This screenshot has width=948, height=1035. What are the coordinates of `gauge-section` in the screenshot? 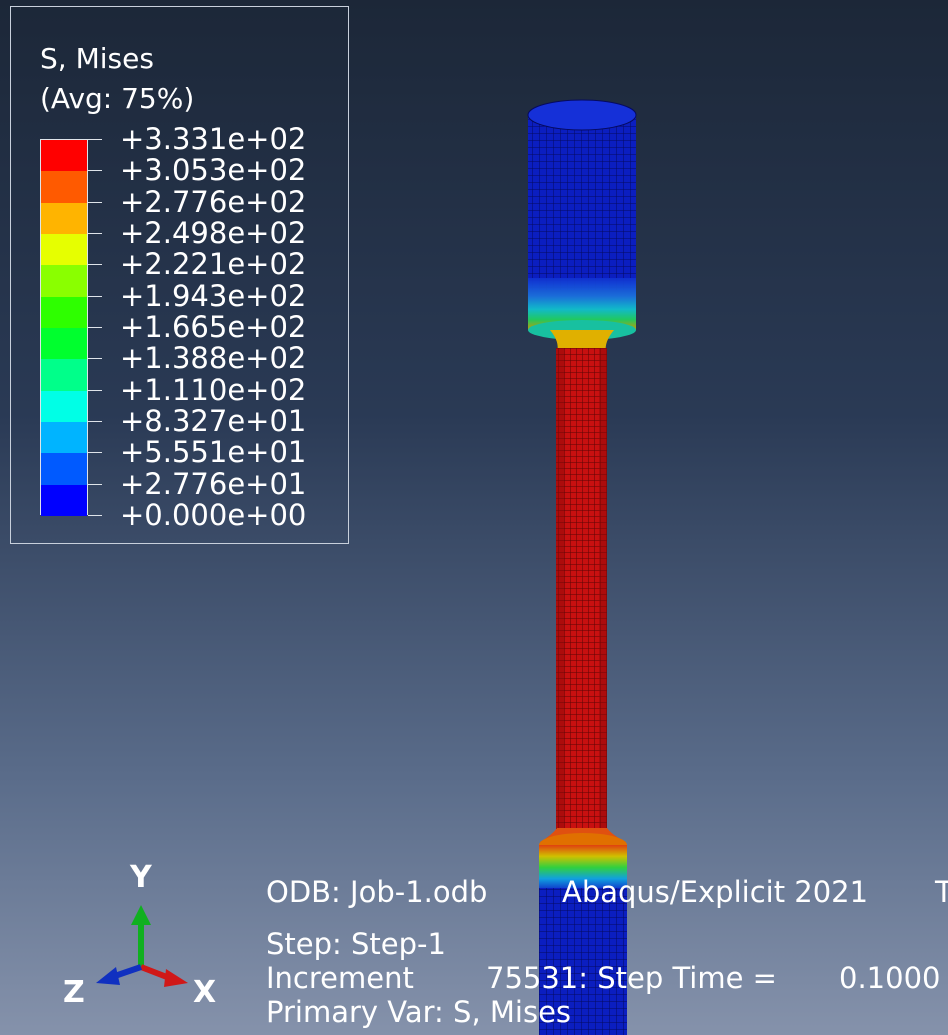 It's located at (581, 589).